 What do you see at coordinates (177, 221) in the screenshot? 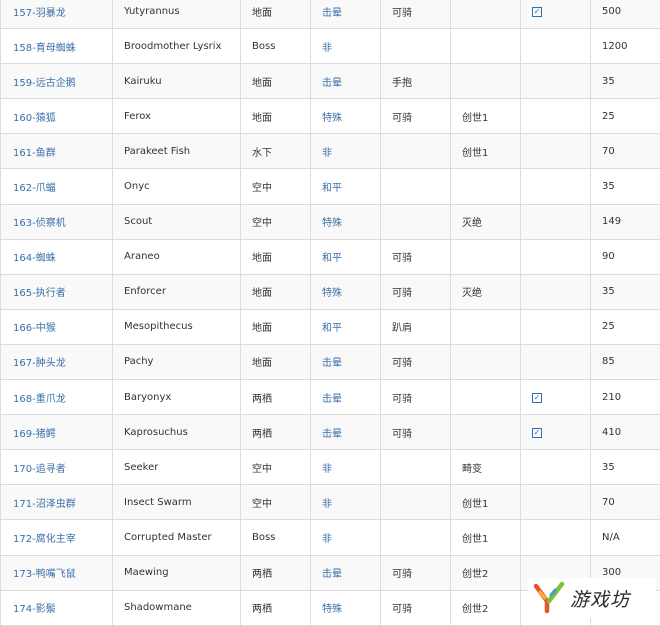
I see `english-name: Scout` at bounding box center [177, 221].